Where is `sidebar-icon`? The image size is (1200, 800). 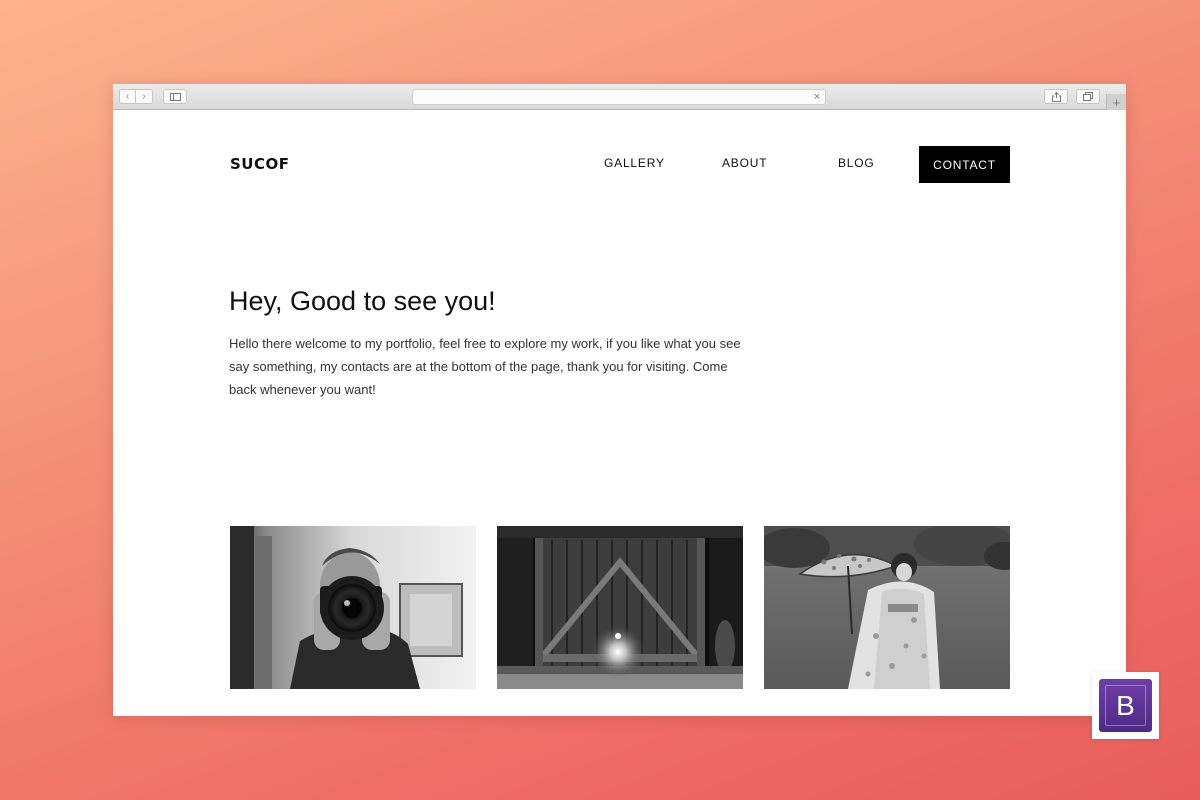
sidebar-icon is located at coordinates (175, 96).